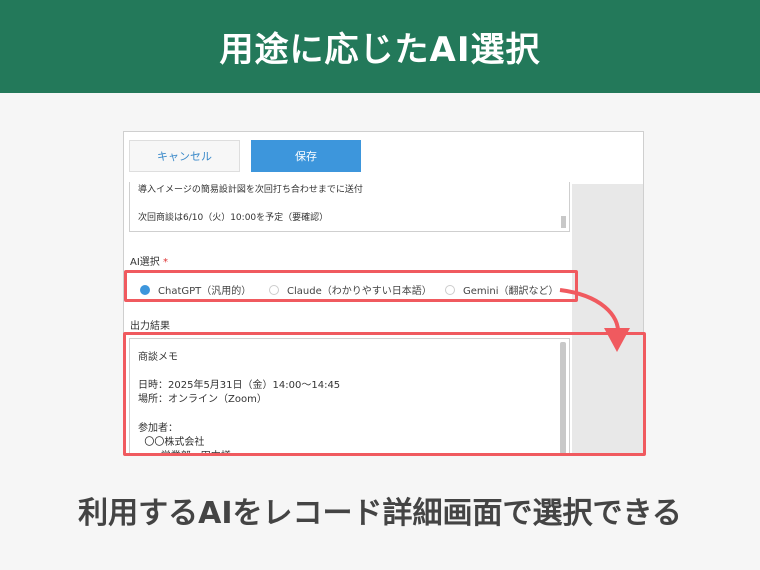  Describe the element at coordinates (607, 158) in the screenshot. I see `toolbar-spacer` at that location.